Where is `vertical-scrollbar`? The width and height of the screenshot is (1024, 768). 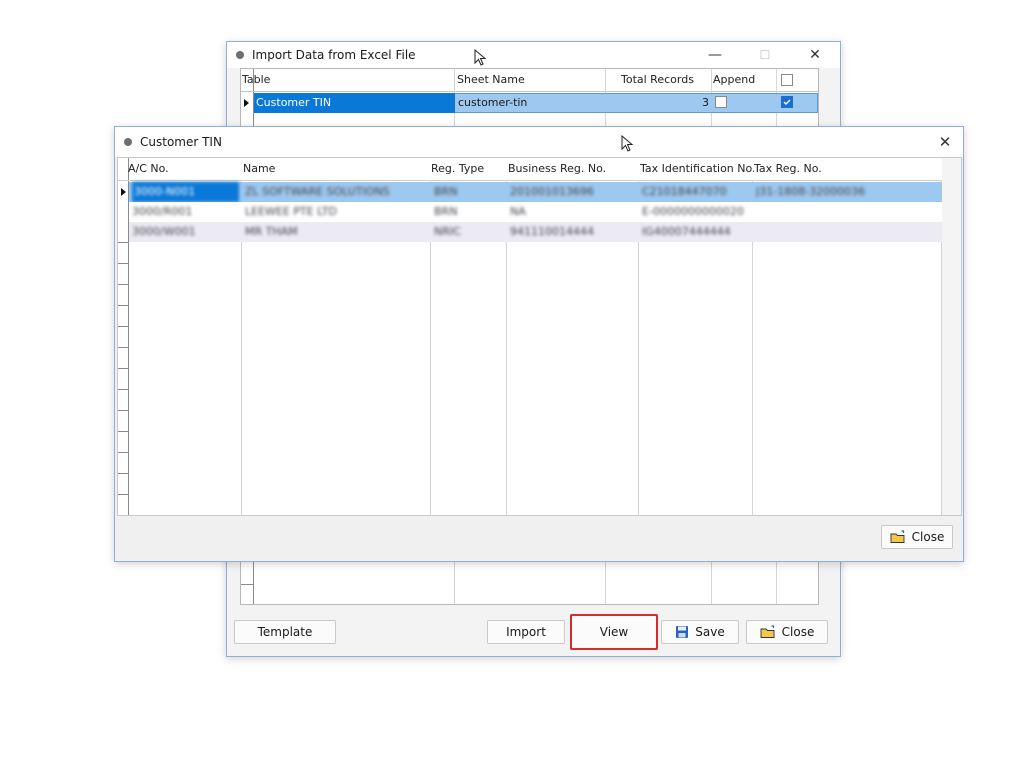
vertical-scrollbar is located at coordinates (951, 336).